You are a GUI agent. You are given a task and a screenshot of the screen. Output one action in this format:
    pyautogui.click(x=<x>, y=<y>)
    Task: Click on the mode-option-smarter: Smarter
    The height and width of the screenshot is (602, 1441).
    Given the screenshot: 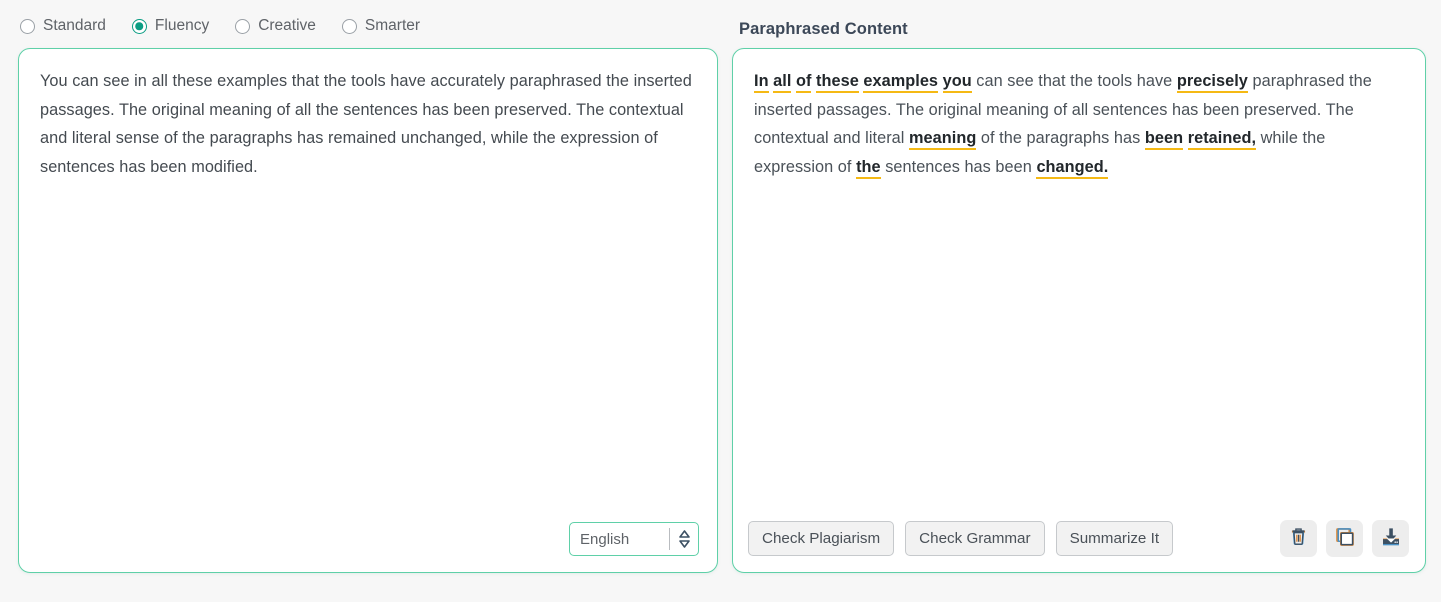 What is the action you would take?
    pyautogui.click(x=381, y=26)
    